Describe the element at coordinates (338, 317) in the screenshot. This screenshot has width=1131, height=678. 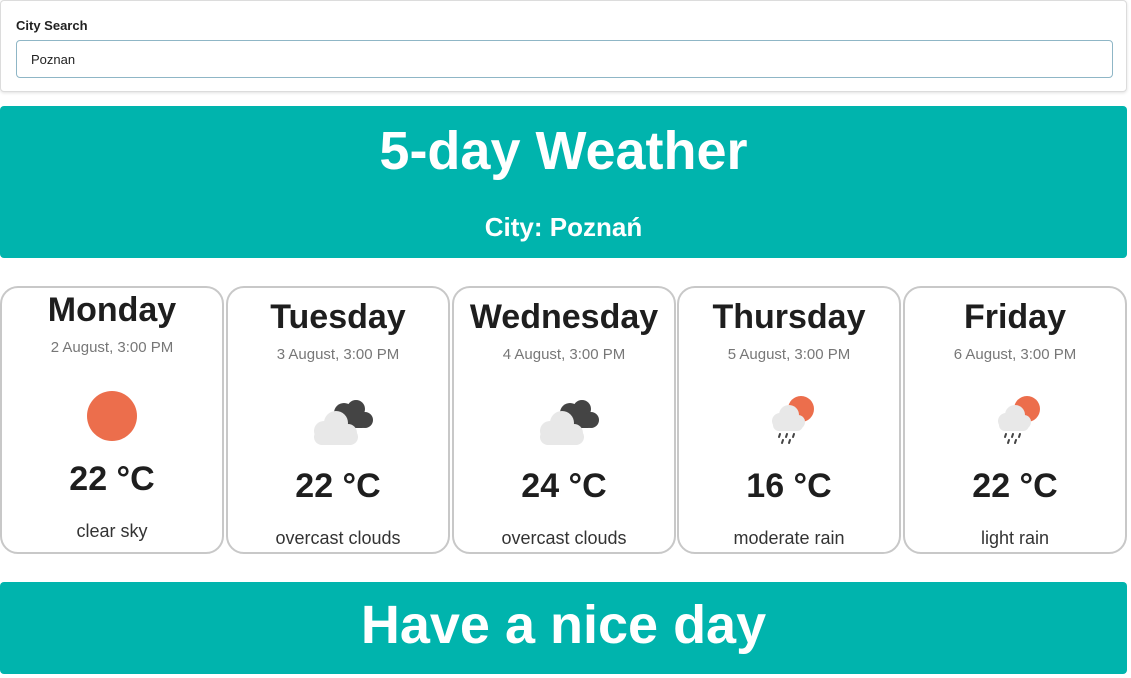
I see `forecast-day: Tuesday` at that location.